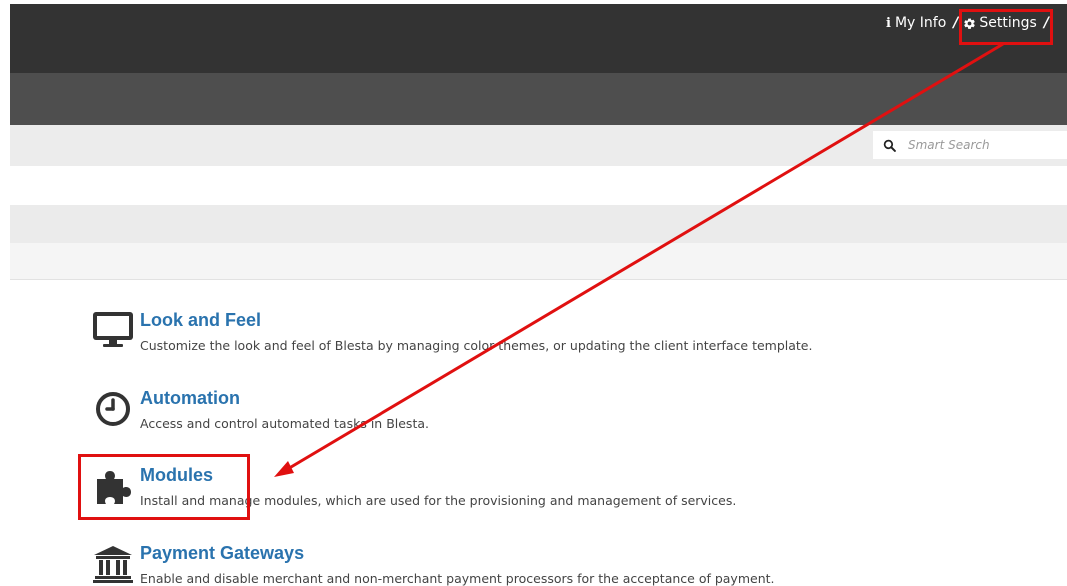 This screenshot has height=586, width=1067. What do you see at coordinates (533, 38) in the screenshot?
I see `top-navigation-bar: i My Info / Settings /` at bounding box center [533, 38].